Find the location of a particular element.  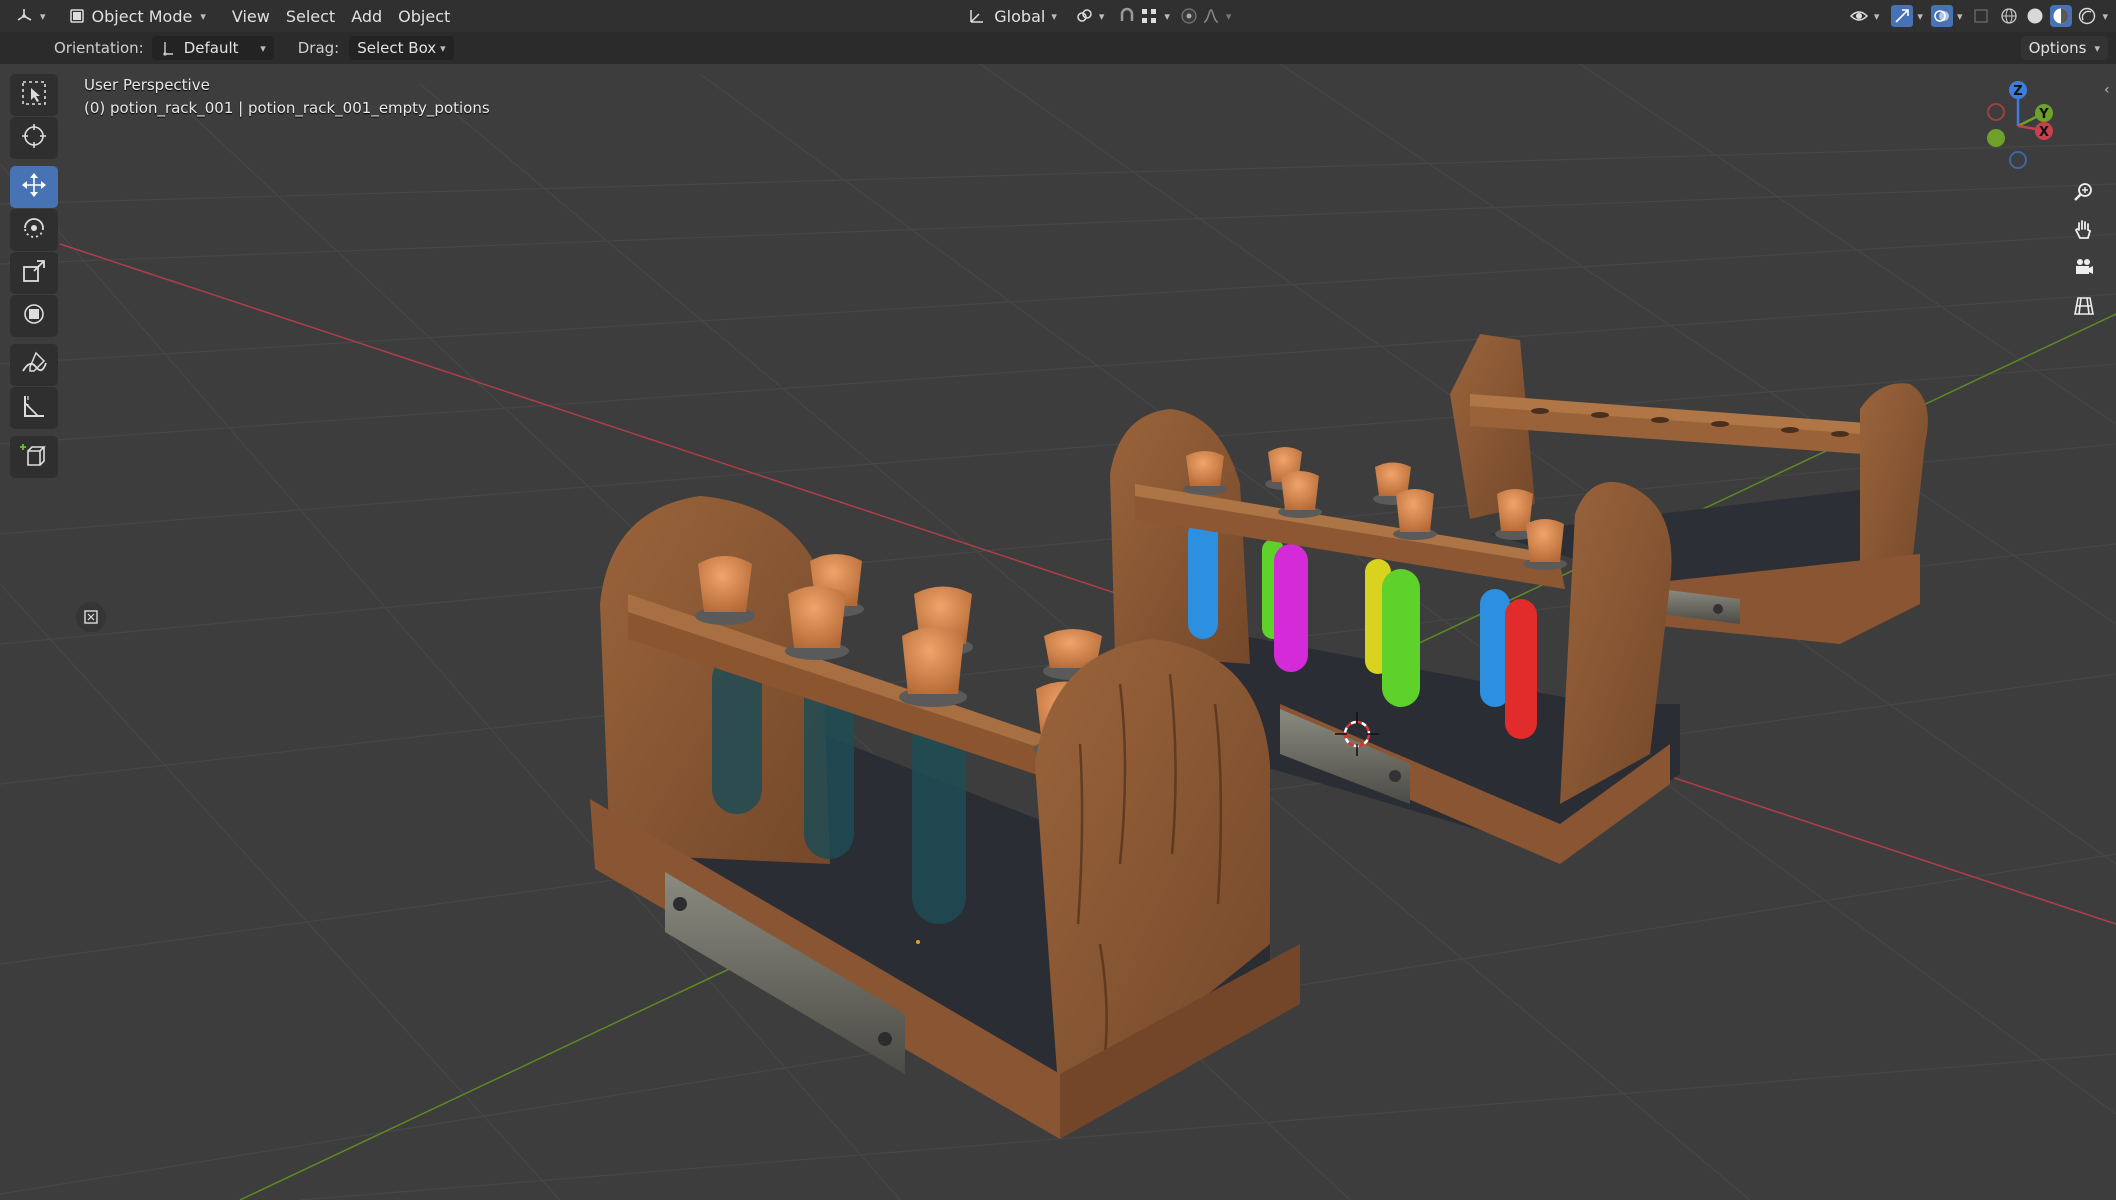

sidebar-toggle-icon: ‹ is located at coordinates (2110, 92).